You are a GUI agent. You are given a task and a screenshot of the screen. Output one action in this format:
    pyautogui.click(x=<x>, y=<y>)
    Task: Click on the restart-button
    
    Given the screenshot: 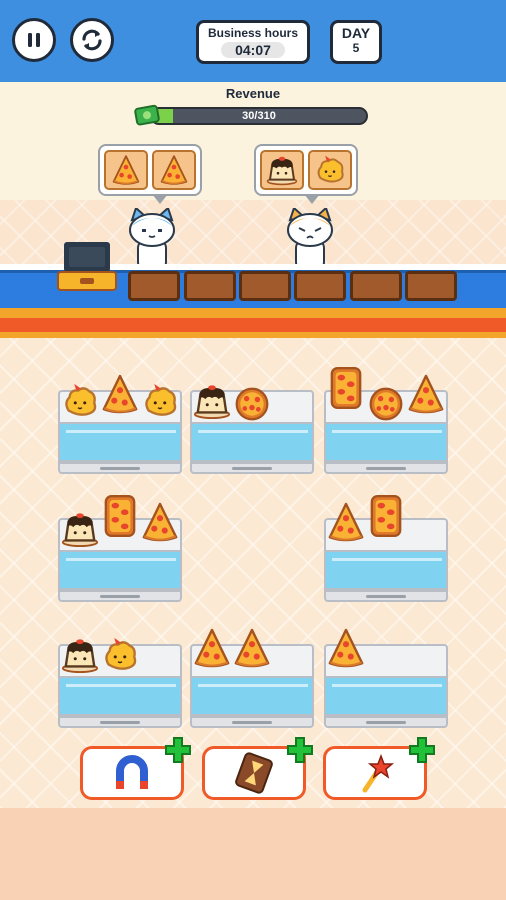 What is the action you would take?
    pyautogui.click(x=92, y=40)
    